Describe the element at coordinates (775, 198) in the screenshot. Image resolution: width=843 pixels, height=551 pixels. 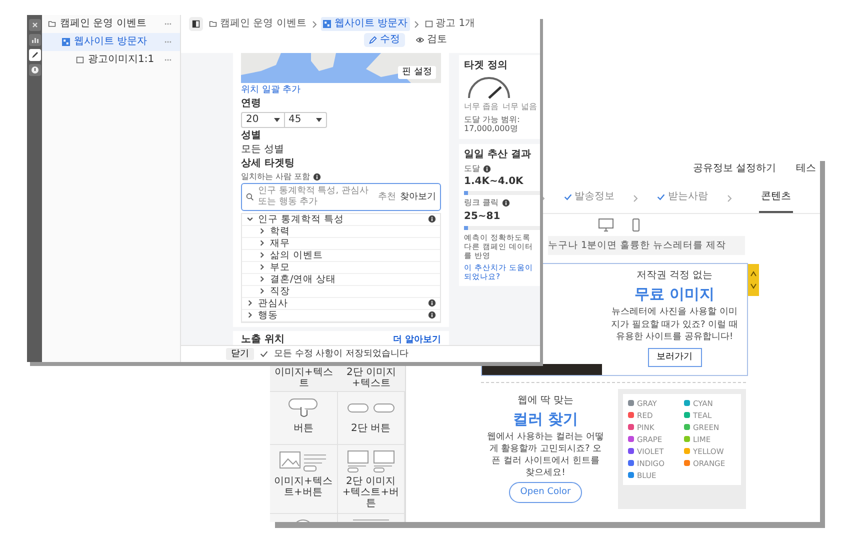
I see `step-tab: 콘텐츠` at that location.